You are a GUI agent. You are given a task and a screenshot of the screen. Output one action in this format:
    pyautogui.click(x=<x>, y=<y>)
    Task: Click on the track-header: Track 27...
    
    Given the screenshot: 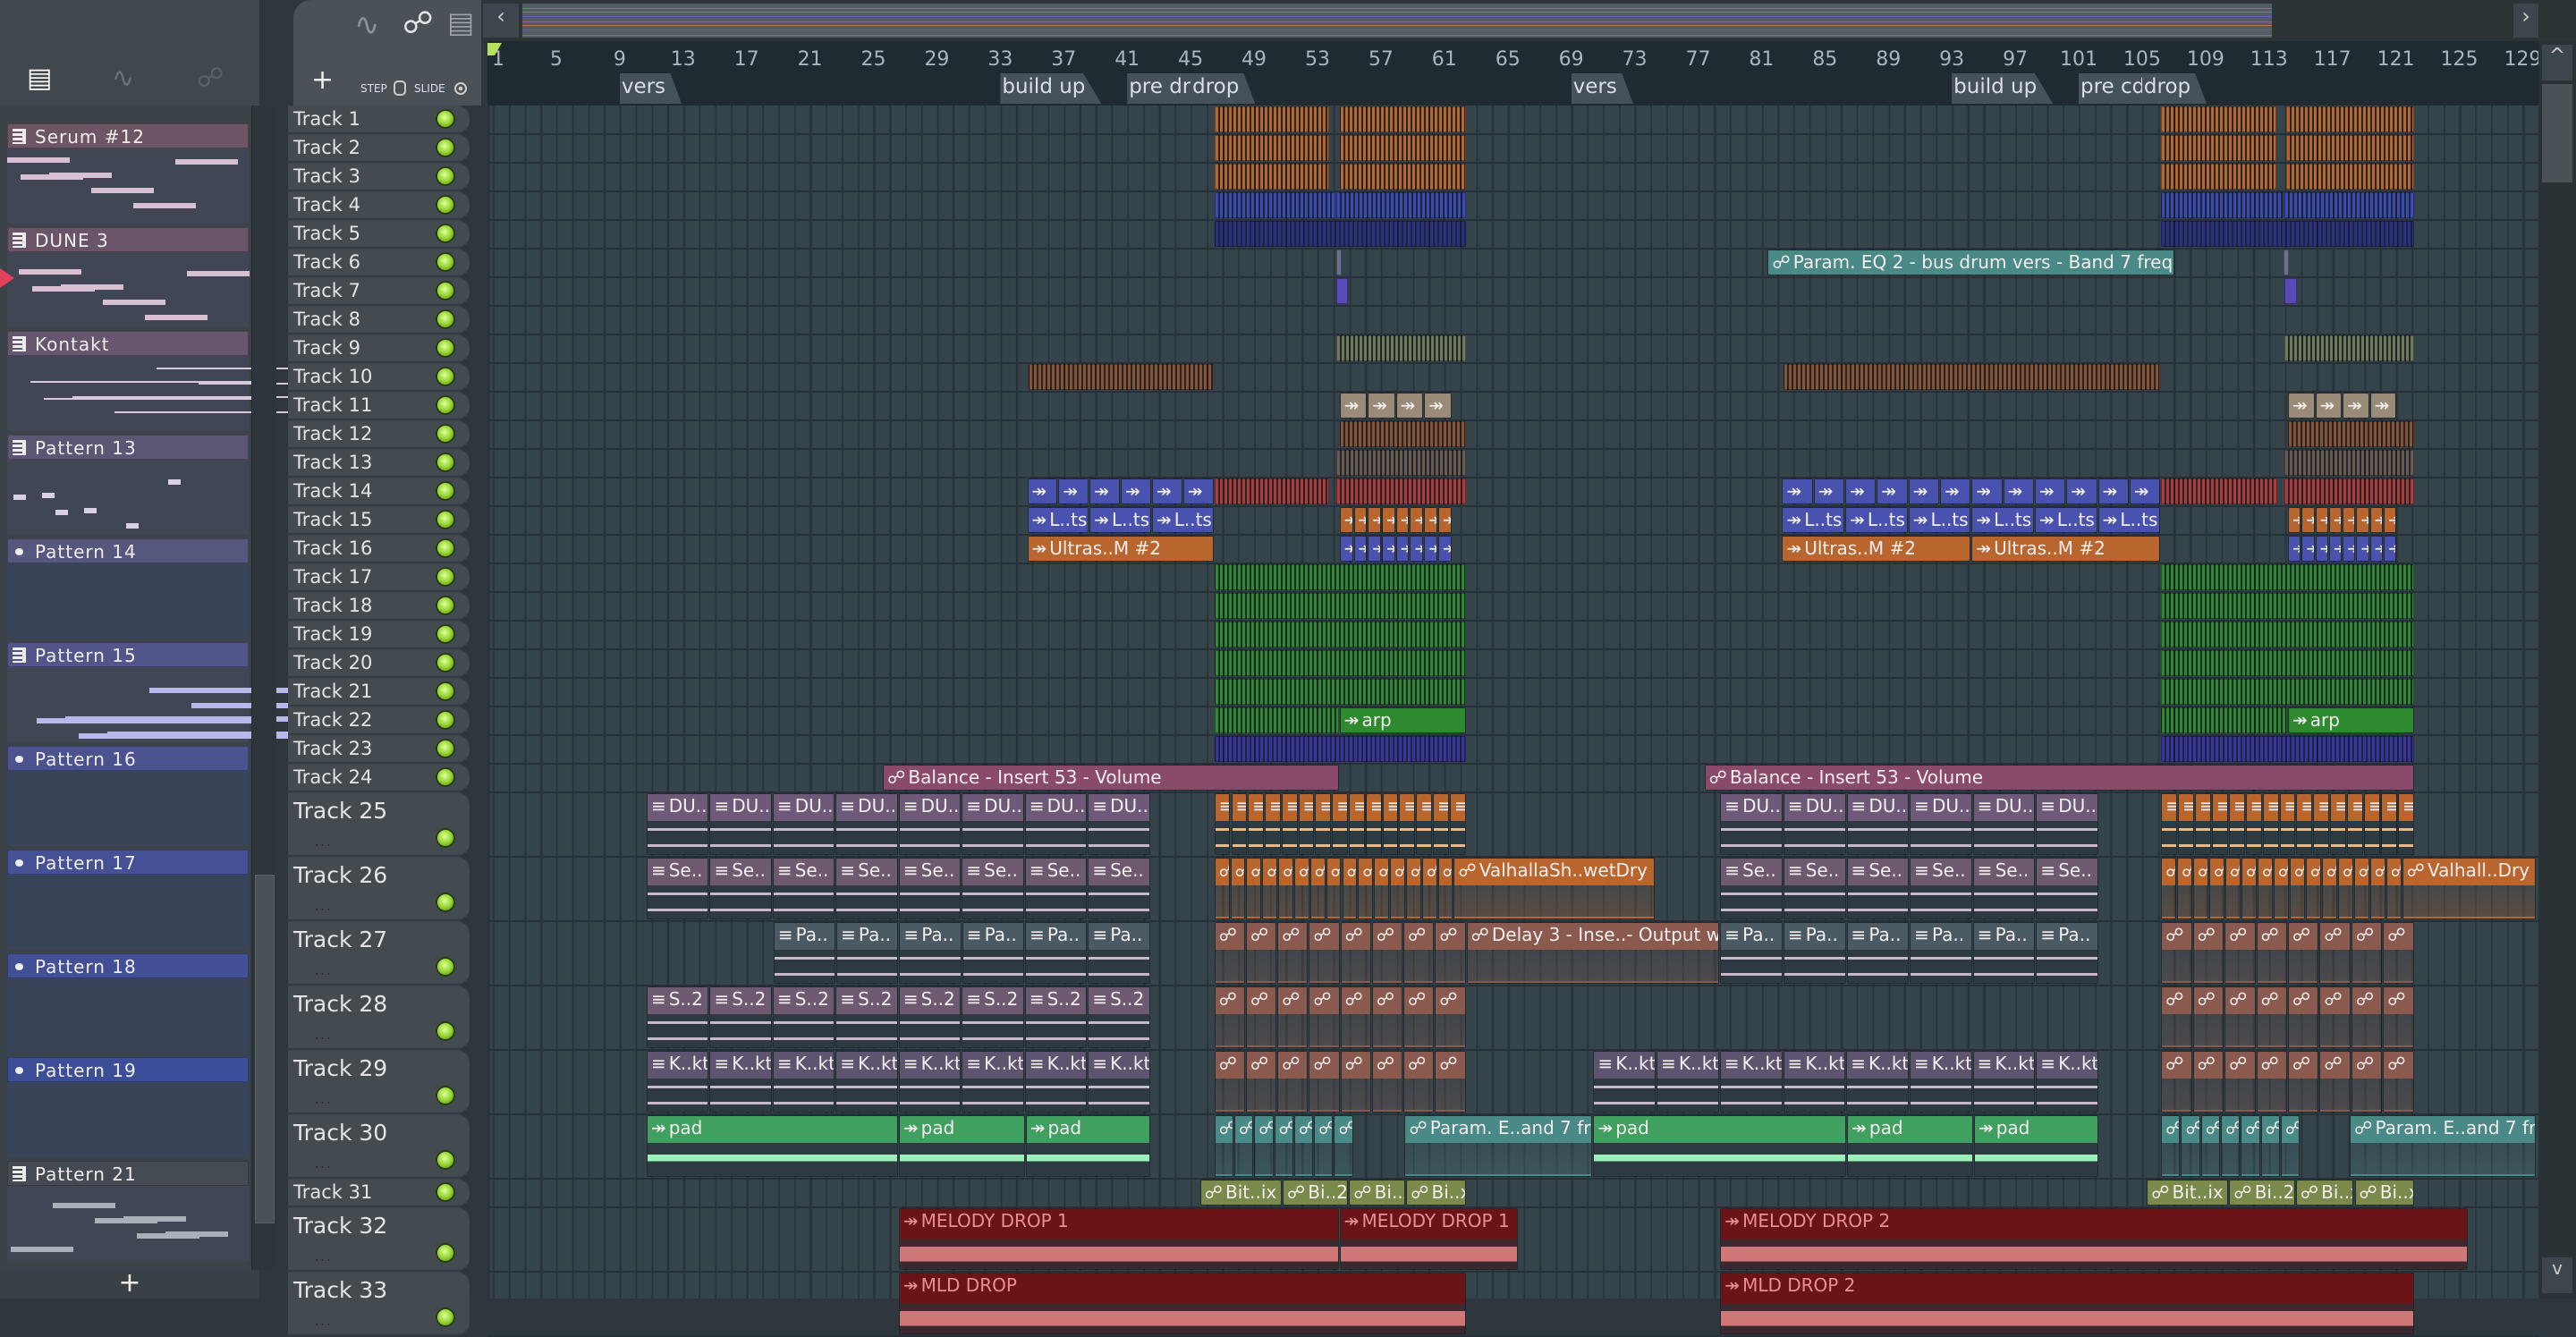 What is the action you would take?
    pyautogui.click(x=379, y=953)
    